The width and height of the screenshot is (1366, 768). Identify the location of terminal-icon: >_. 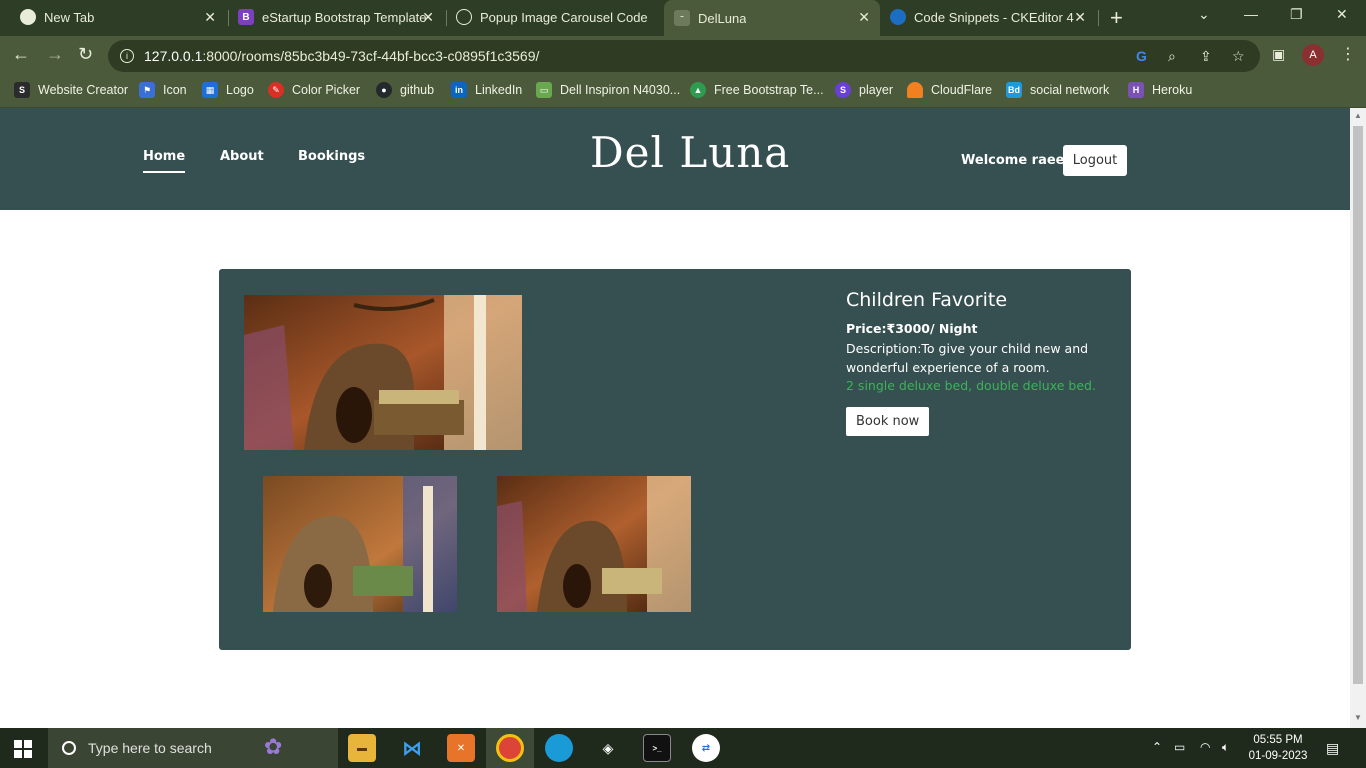
(657, 748).